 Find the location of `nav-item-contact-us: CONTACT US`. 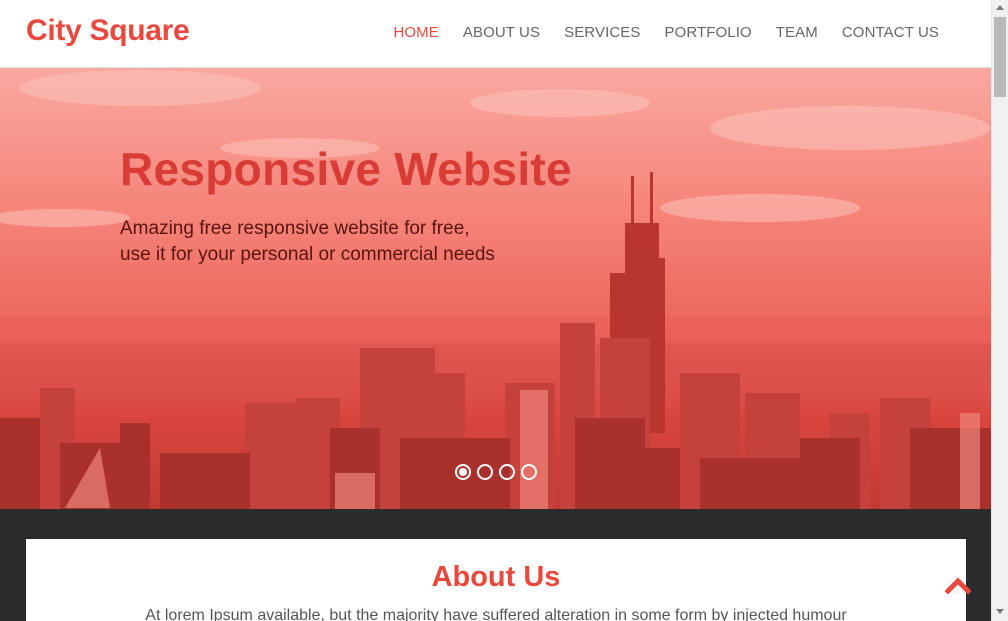

nav-item-contact-us: CONTACT US is located at coordinates (890, 32).